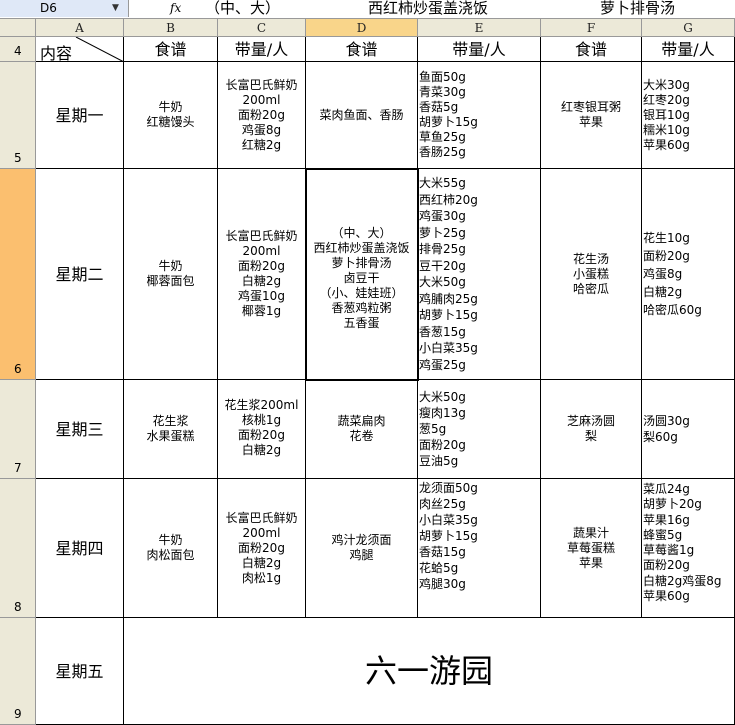  What do you see at coordinates (362, 49) in the screenshot?
I see `cell-d4: 食谱` at bounding box center [362, 49].